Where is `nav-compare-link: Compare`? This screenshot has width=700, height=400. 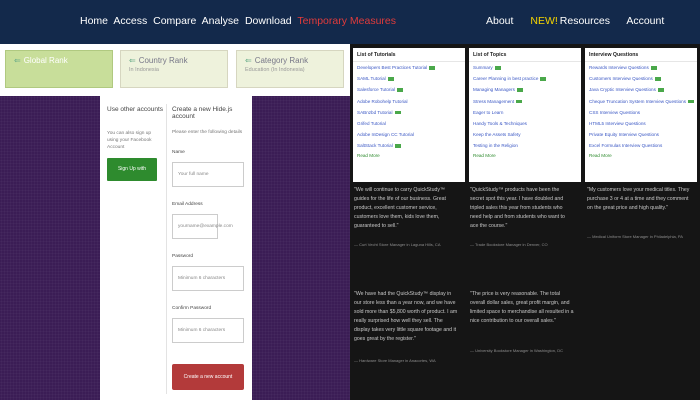
nav-compare-link: Compare is located at coordinates (174, 21).